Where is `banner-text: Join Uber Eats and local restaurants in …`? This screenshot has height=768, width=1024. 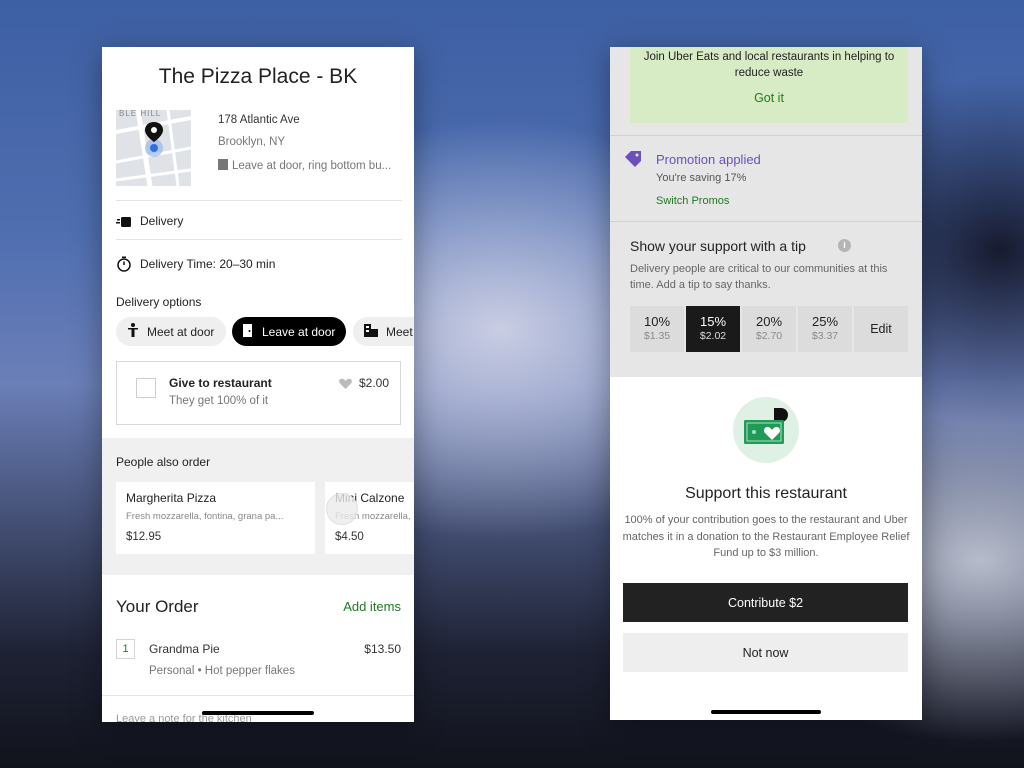 banner-text: Join Uber Eats and local restaurants in … is located at coordinates (769, 65).